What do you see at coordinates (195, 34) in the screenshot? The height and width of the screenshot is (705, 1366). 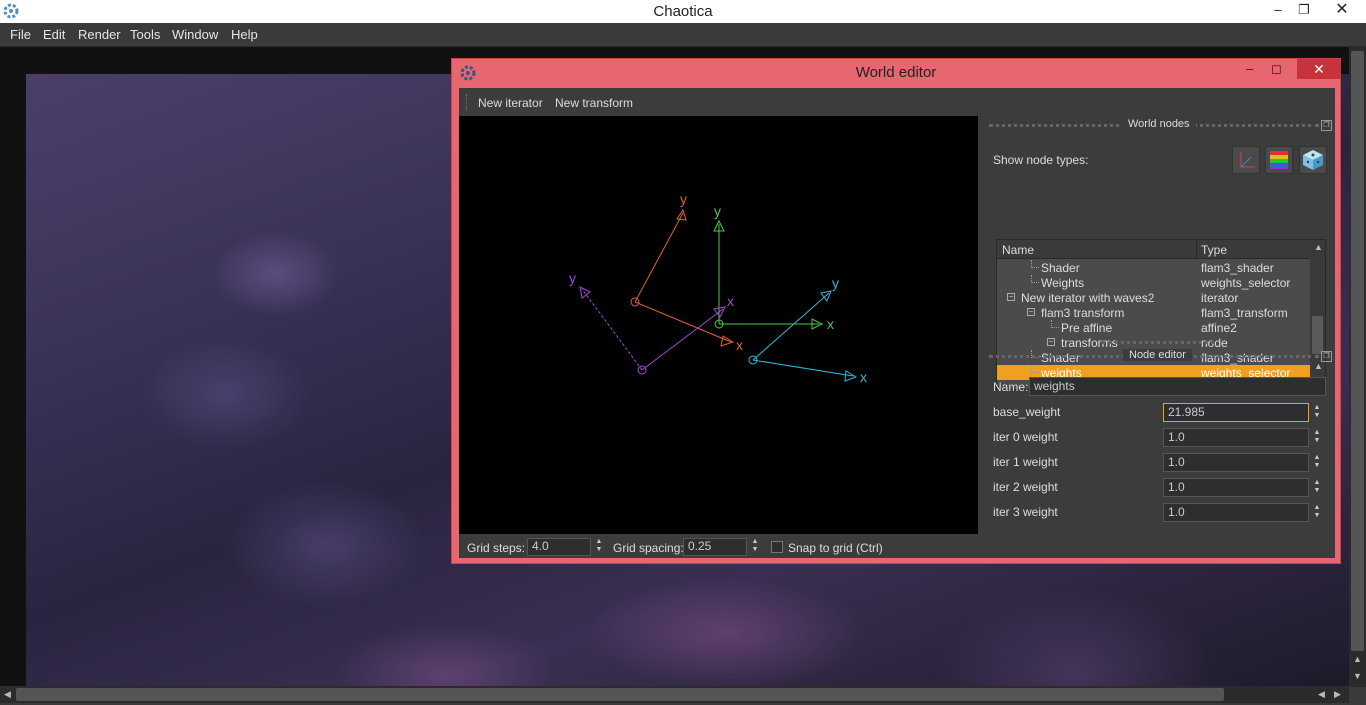 I see `menu-window: Window` at bounding box center [195, 34].